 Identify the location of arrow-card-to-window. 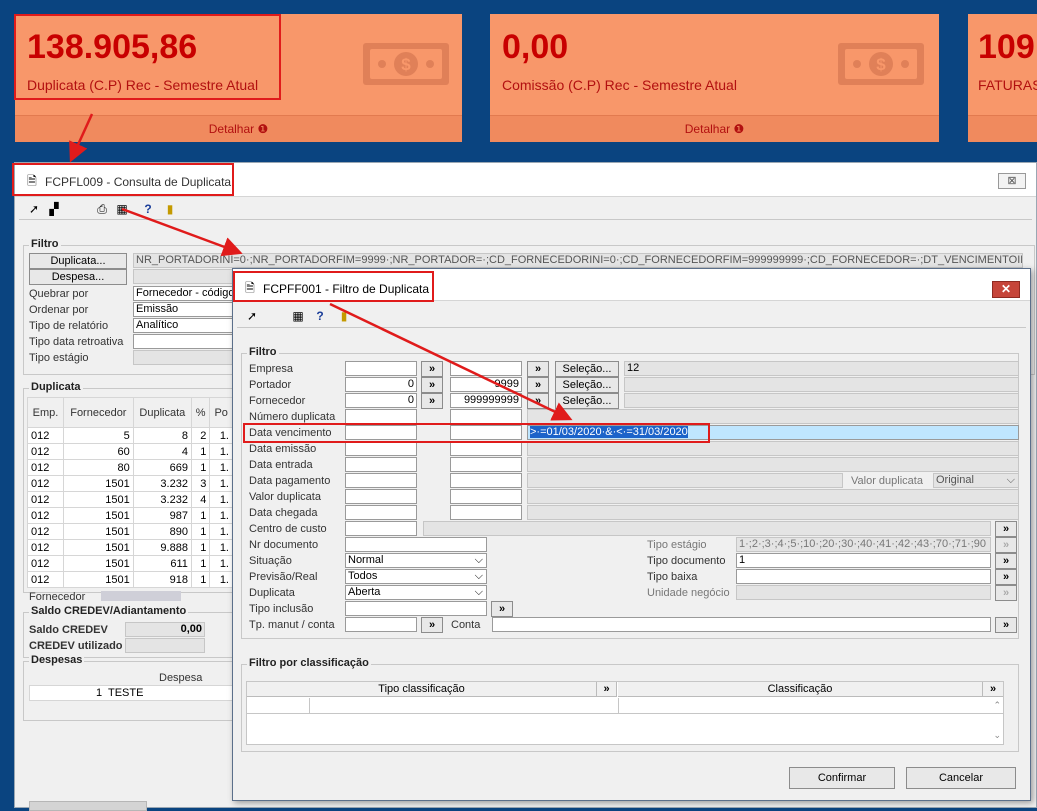
(81, 138).